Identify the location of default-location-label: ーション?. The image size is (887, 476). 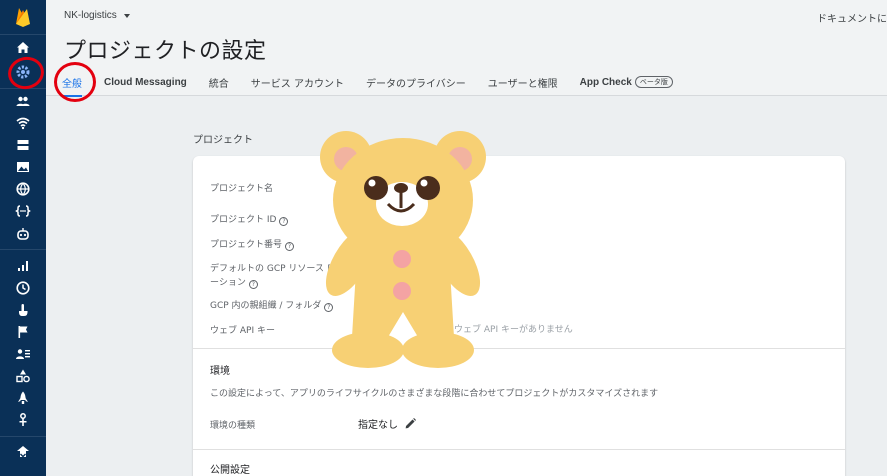
(234, 282).